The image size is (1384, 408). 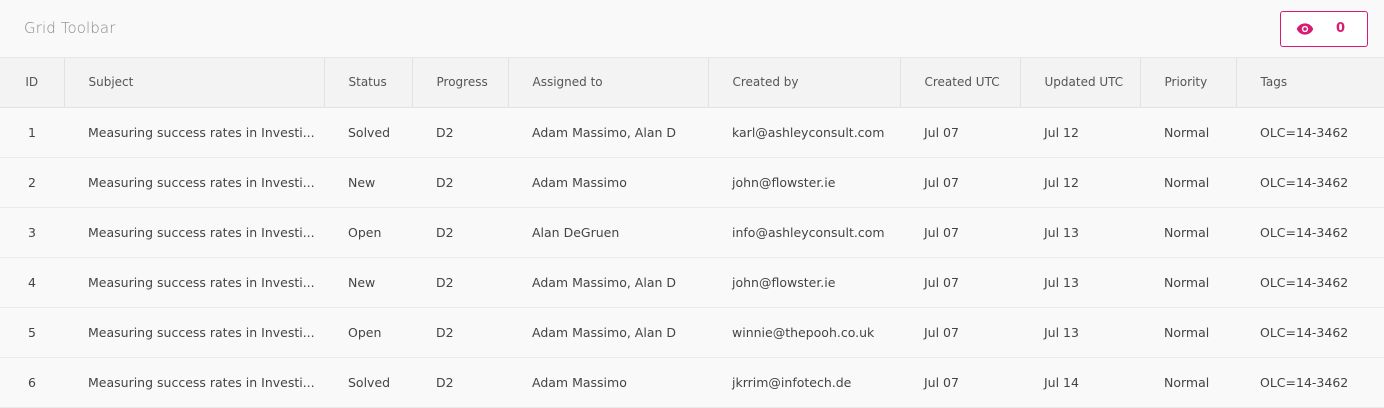 I want to click on column-header-created-by: Created by, so click(x=804, y=83).